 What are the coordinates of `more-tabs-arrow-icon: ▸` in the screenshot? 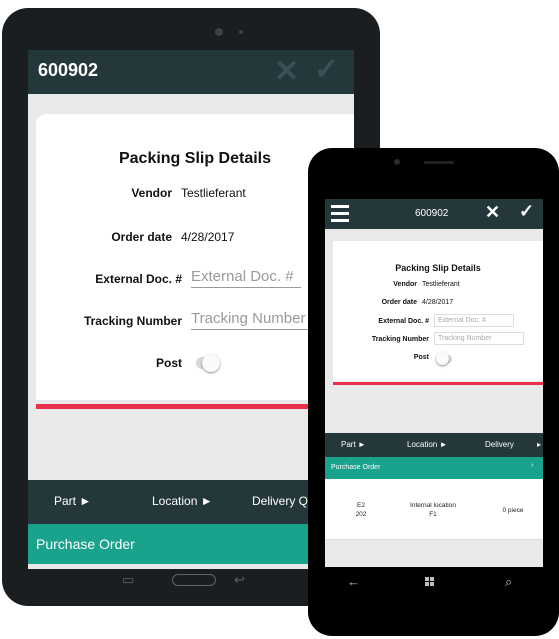 It's located at (539, 444).